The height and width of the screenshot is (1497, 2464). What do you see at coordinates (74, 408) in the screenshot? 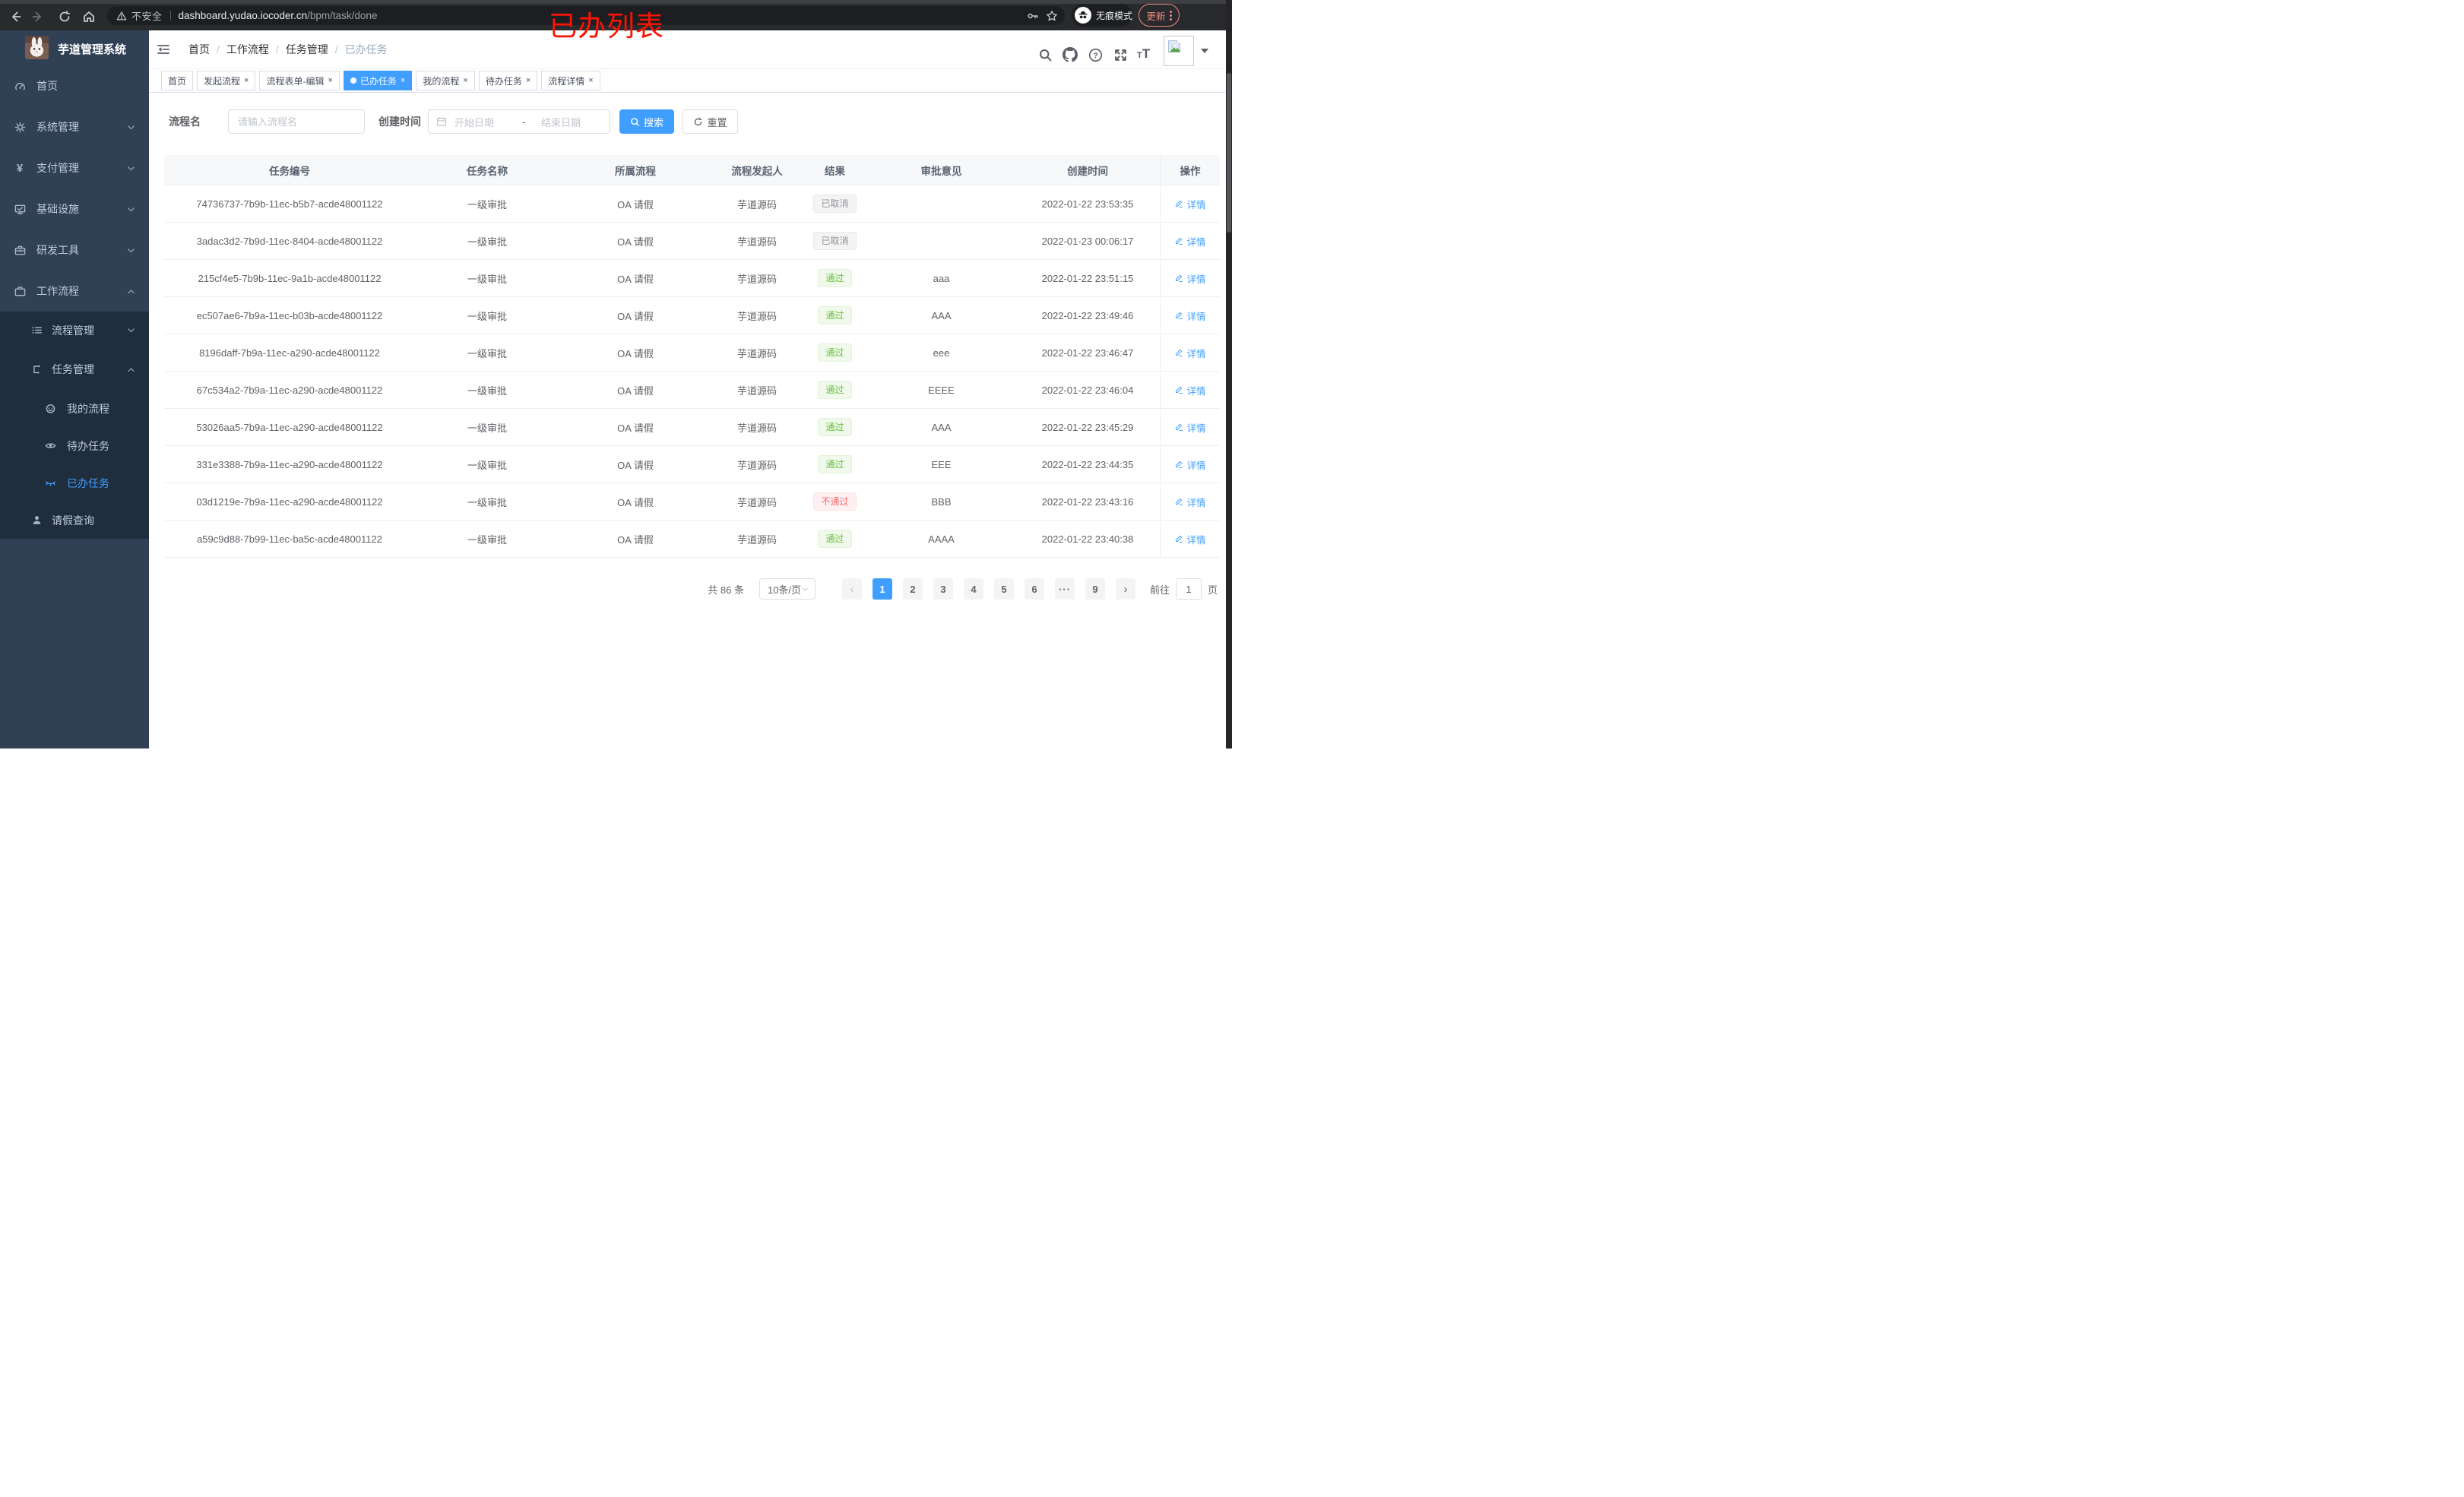
I see `sidebar-item-my-process: 我的流程` at bounding box center [74, 408].